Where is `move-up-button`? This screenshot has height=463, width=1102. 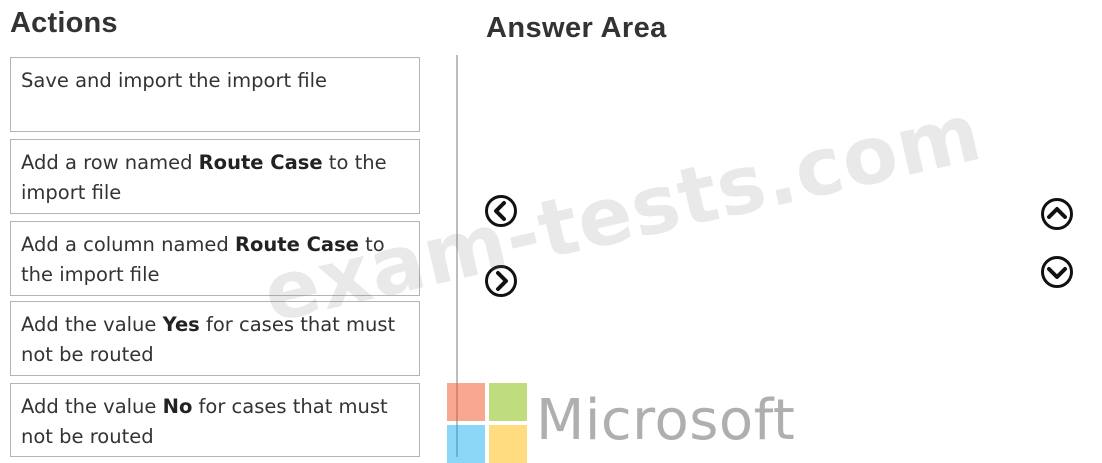 move-up-button is located at coordinates (1057, 214).